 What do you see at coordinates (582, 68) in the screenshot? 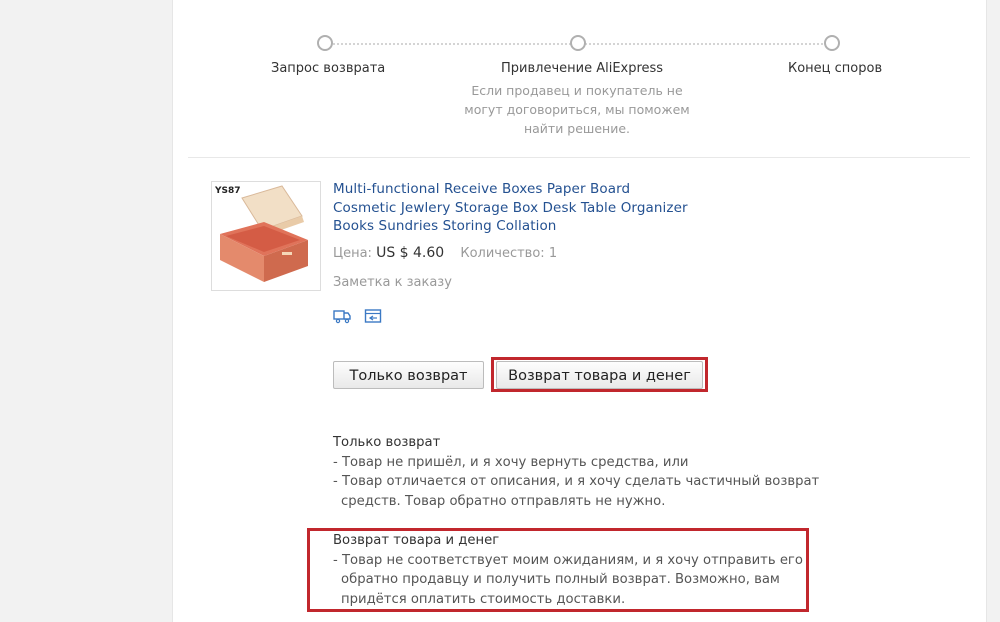
I see `step-label-aliexpress: Привлечение AliExpress` at bounding box center [582, 68].